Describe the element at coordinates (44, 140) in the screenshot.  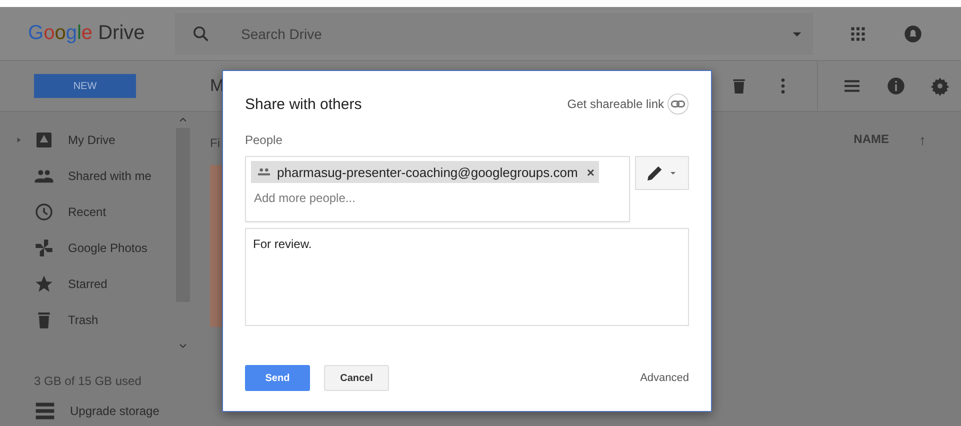
I see `drive-icon` at that location.